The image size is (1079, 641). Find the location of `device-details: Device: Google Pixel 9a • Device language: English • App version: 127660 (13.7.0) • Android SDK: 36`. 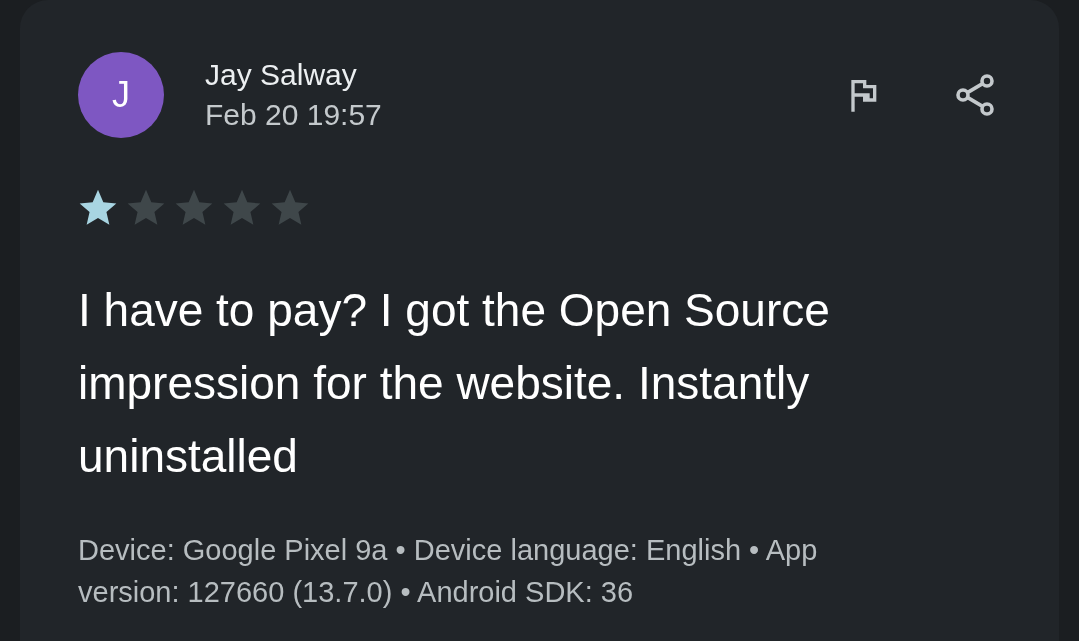

device-details: Device: Google Pixel 9a • Device language: English • App version: 127660 (13.7.0) • Android SDK: 36 is located at coordinates (448, 571).